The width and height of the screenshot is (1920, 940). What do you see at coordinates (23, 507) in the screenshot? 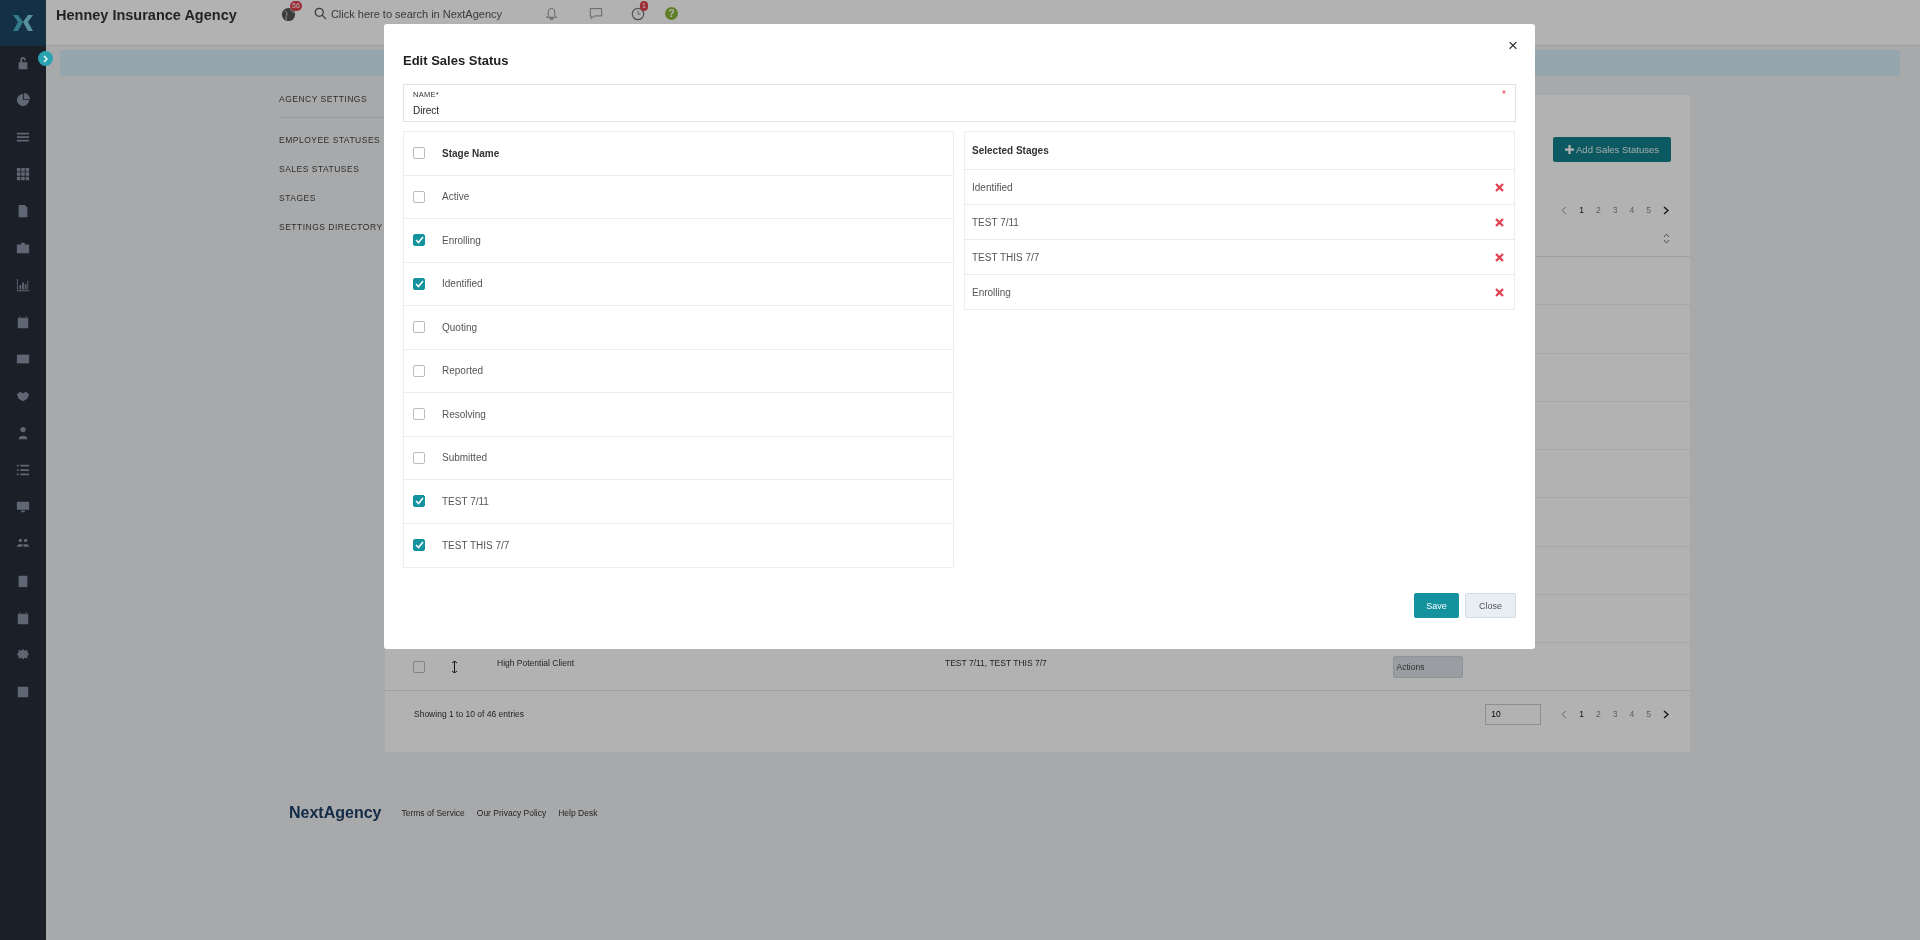
I see `monitor-icon` at bounding box center [23, 507].